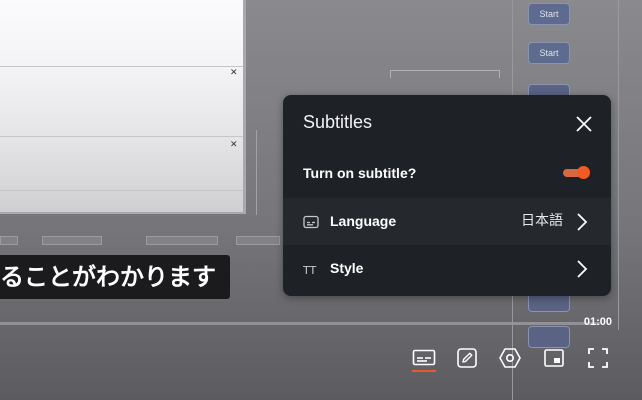 This screenshot has height=400, width=642. I want to click on time-display: 01:00, so click(597, 322).